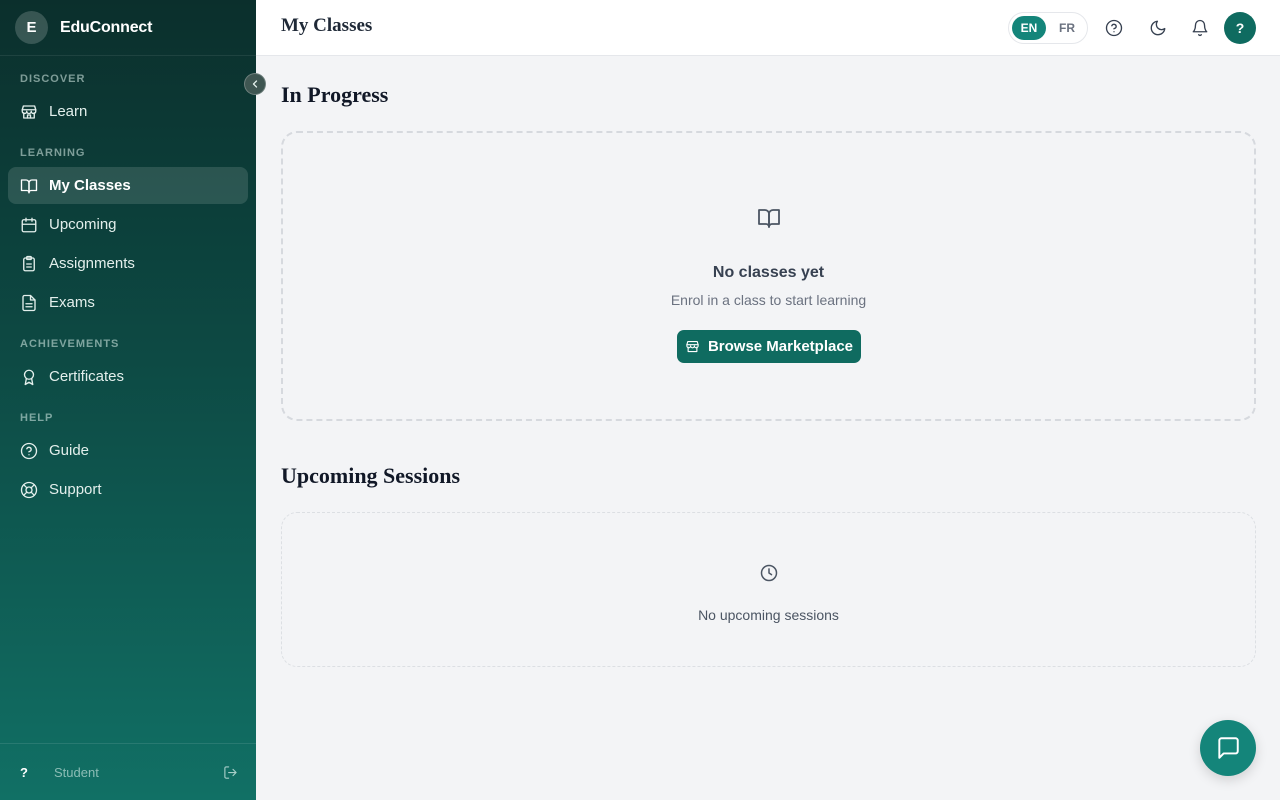  I want to click on sidebar-item-certificates: Certificates, so click(128, 376).